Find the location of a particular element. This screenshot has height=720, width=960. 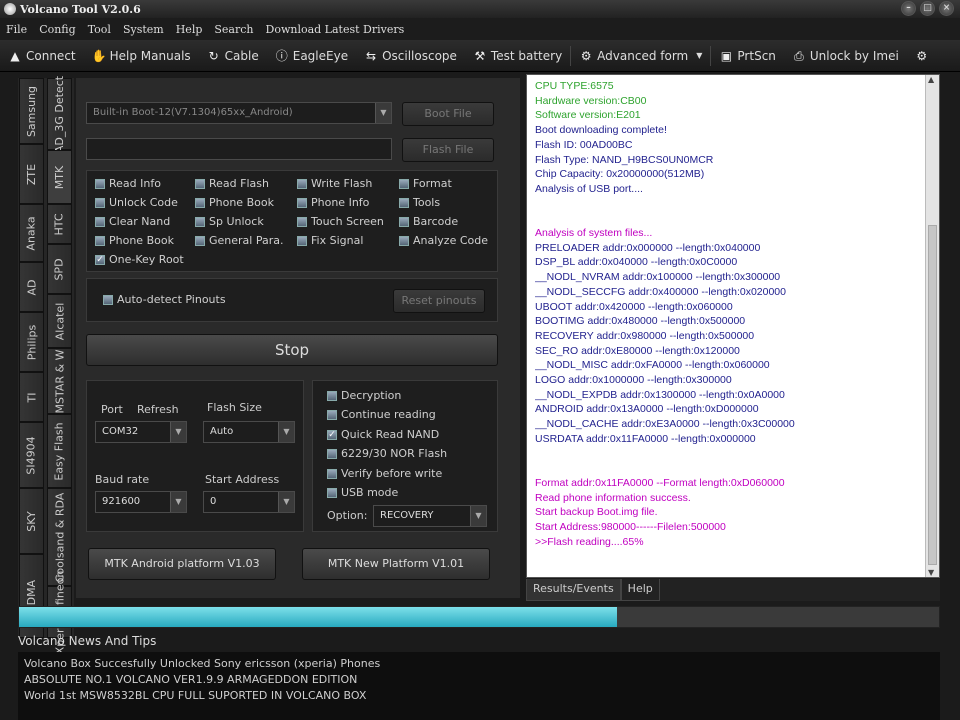

usb-mode-checkbox: USB mode is located at coordinates (362, 492).